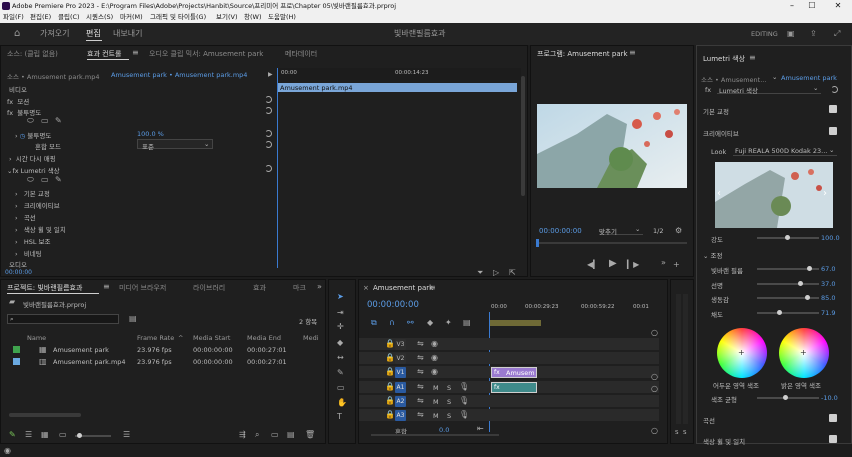 The height and width of the screenshot is (457, 852). Describe the element at coordinates (282, 17) in the screenshot. I see `menu-help: 도움말(H)` at that location.